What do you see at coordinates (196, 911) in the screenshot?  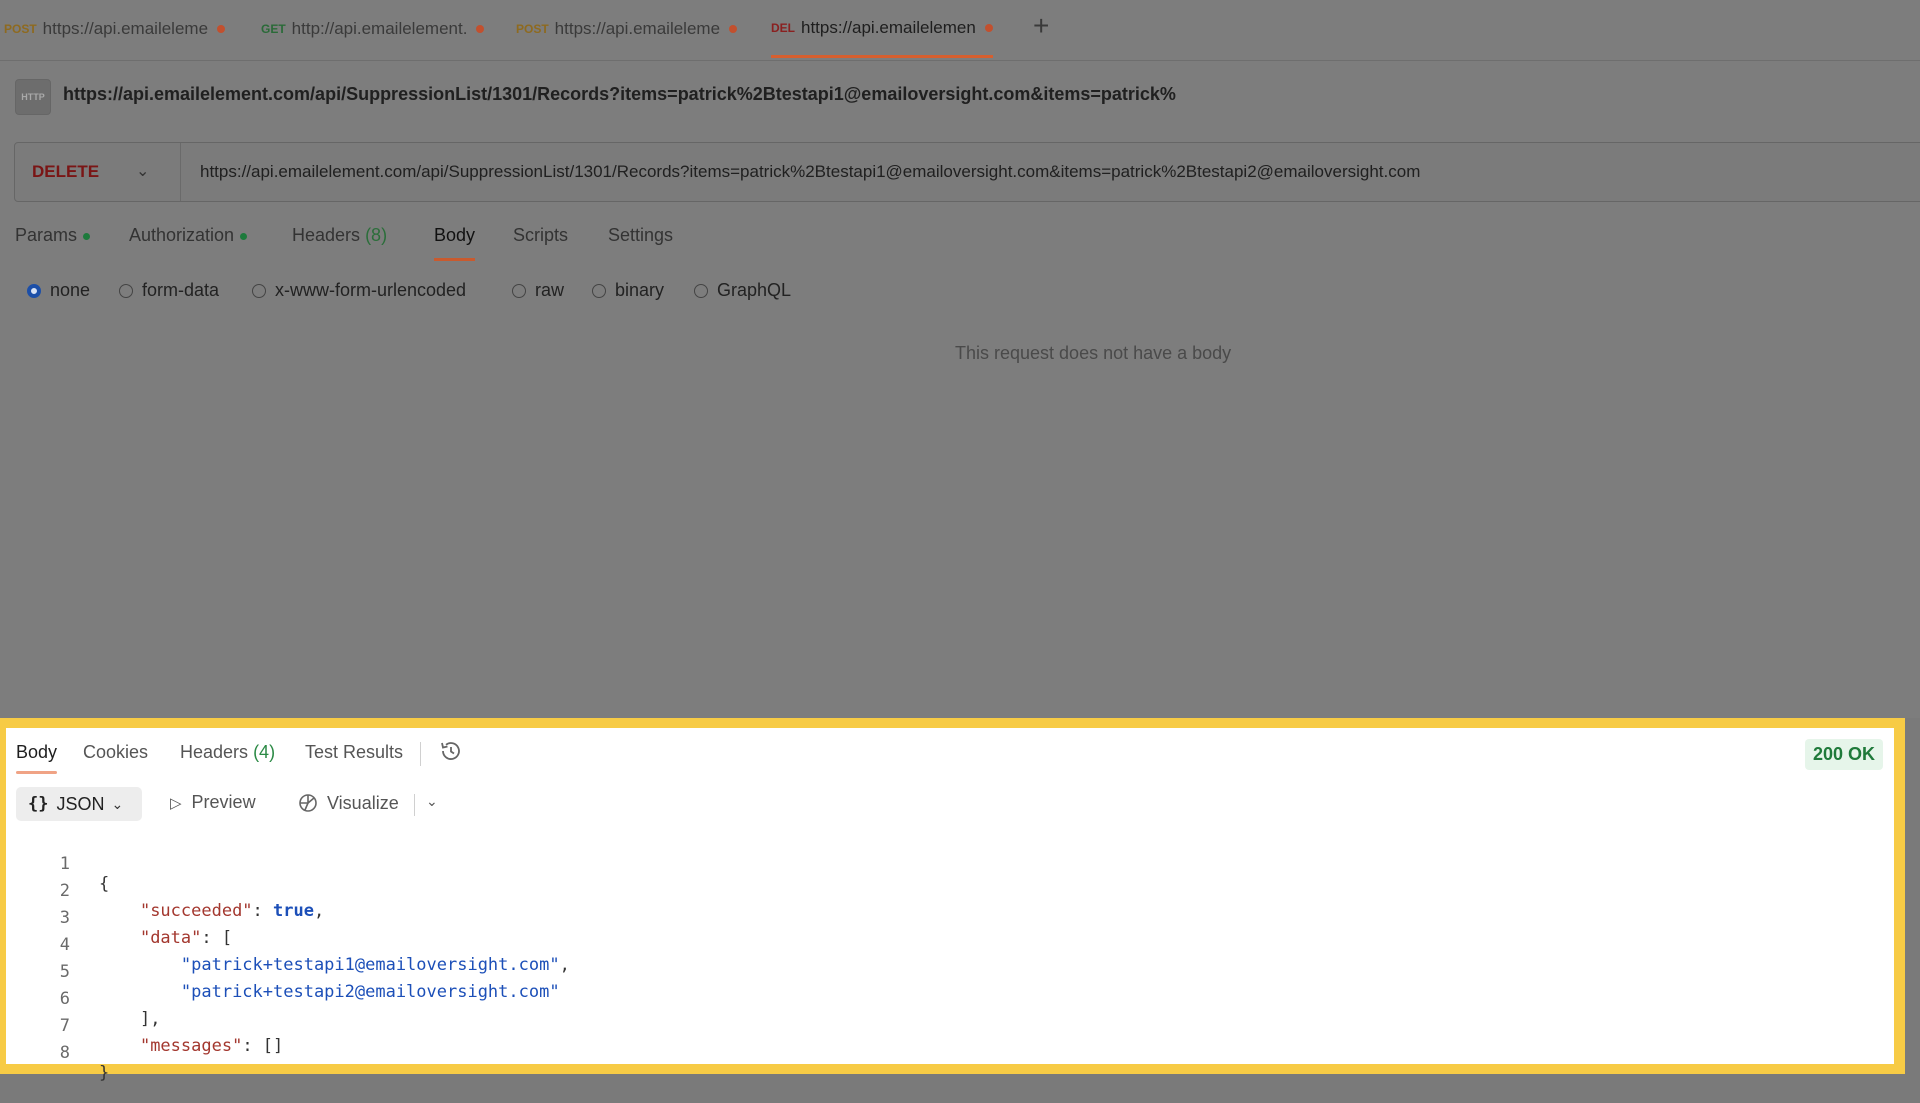 I see `json-key: "succeeded"` at bounding box center [196, 911].